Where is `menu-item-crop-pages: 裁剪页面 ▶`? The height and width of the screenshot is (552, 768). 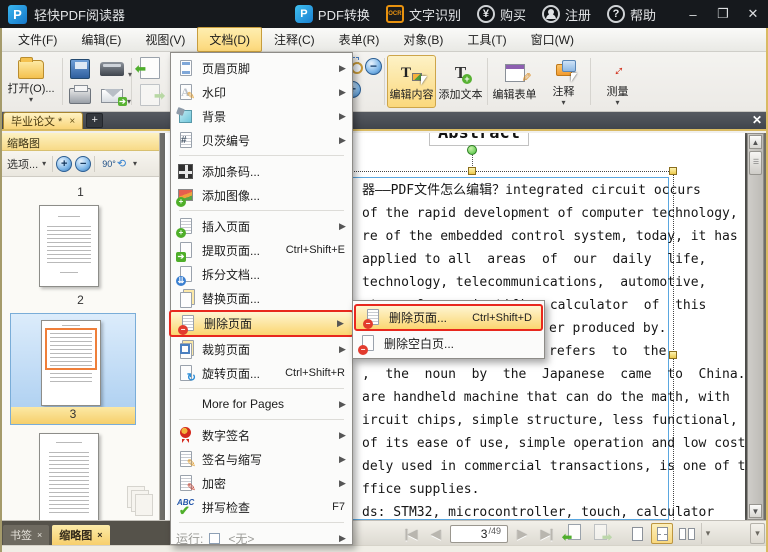 menu-item-crop-pages: 裁剪页面 ▶ is located at coordinates (261, 349).